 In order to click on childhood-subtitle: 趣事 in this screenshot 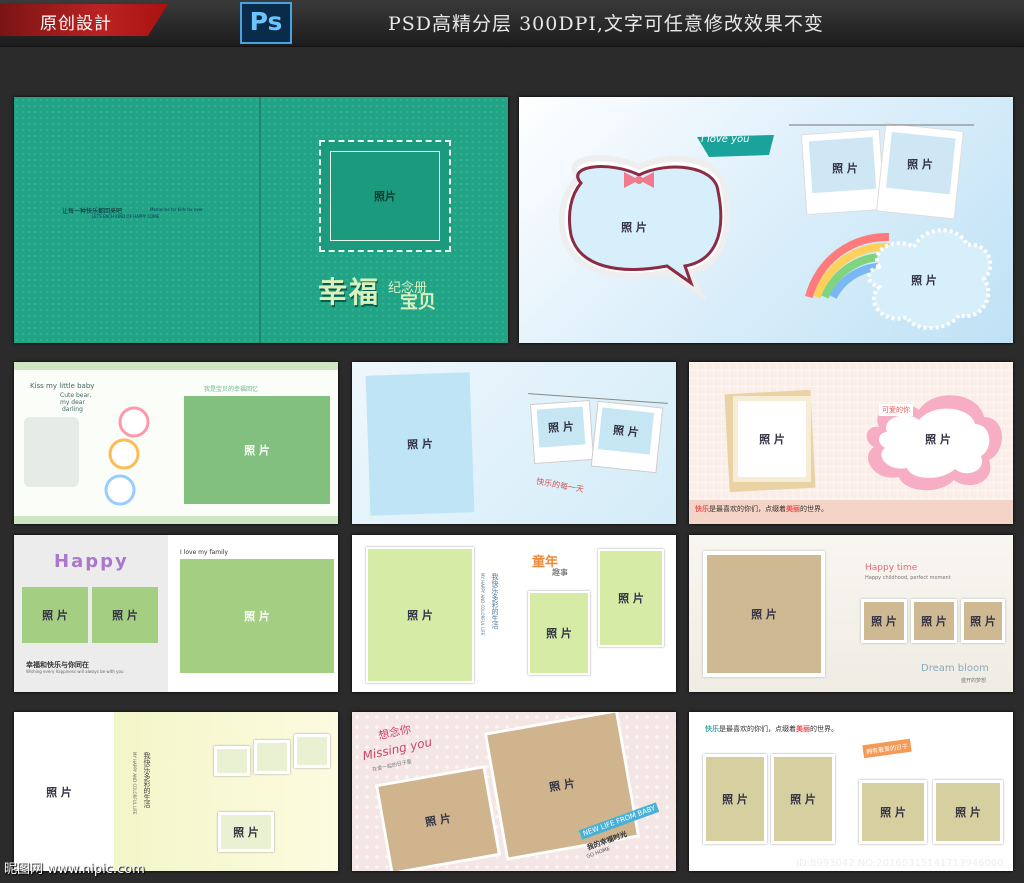, I will do `click(560, 572)`.